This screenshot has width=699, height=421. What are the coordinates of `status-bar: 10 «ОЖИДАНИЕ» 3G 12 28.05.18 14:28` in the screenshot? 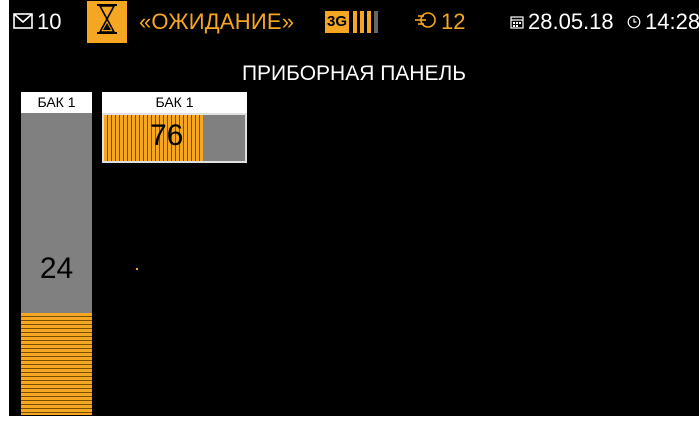 It's located at (354, 22).